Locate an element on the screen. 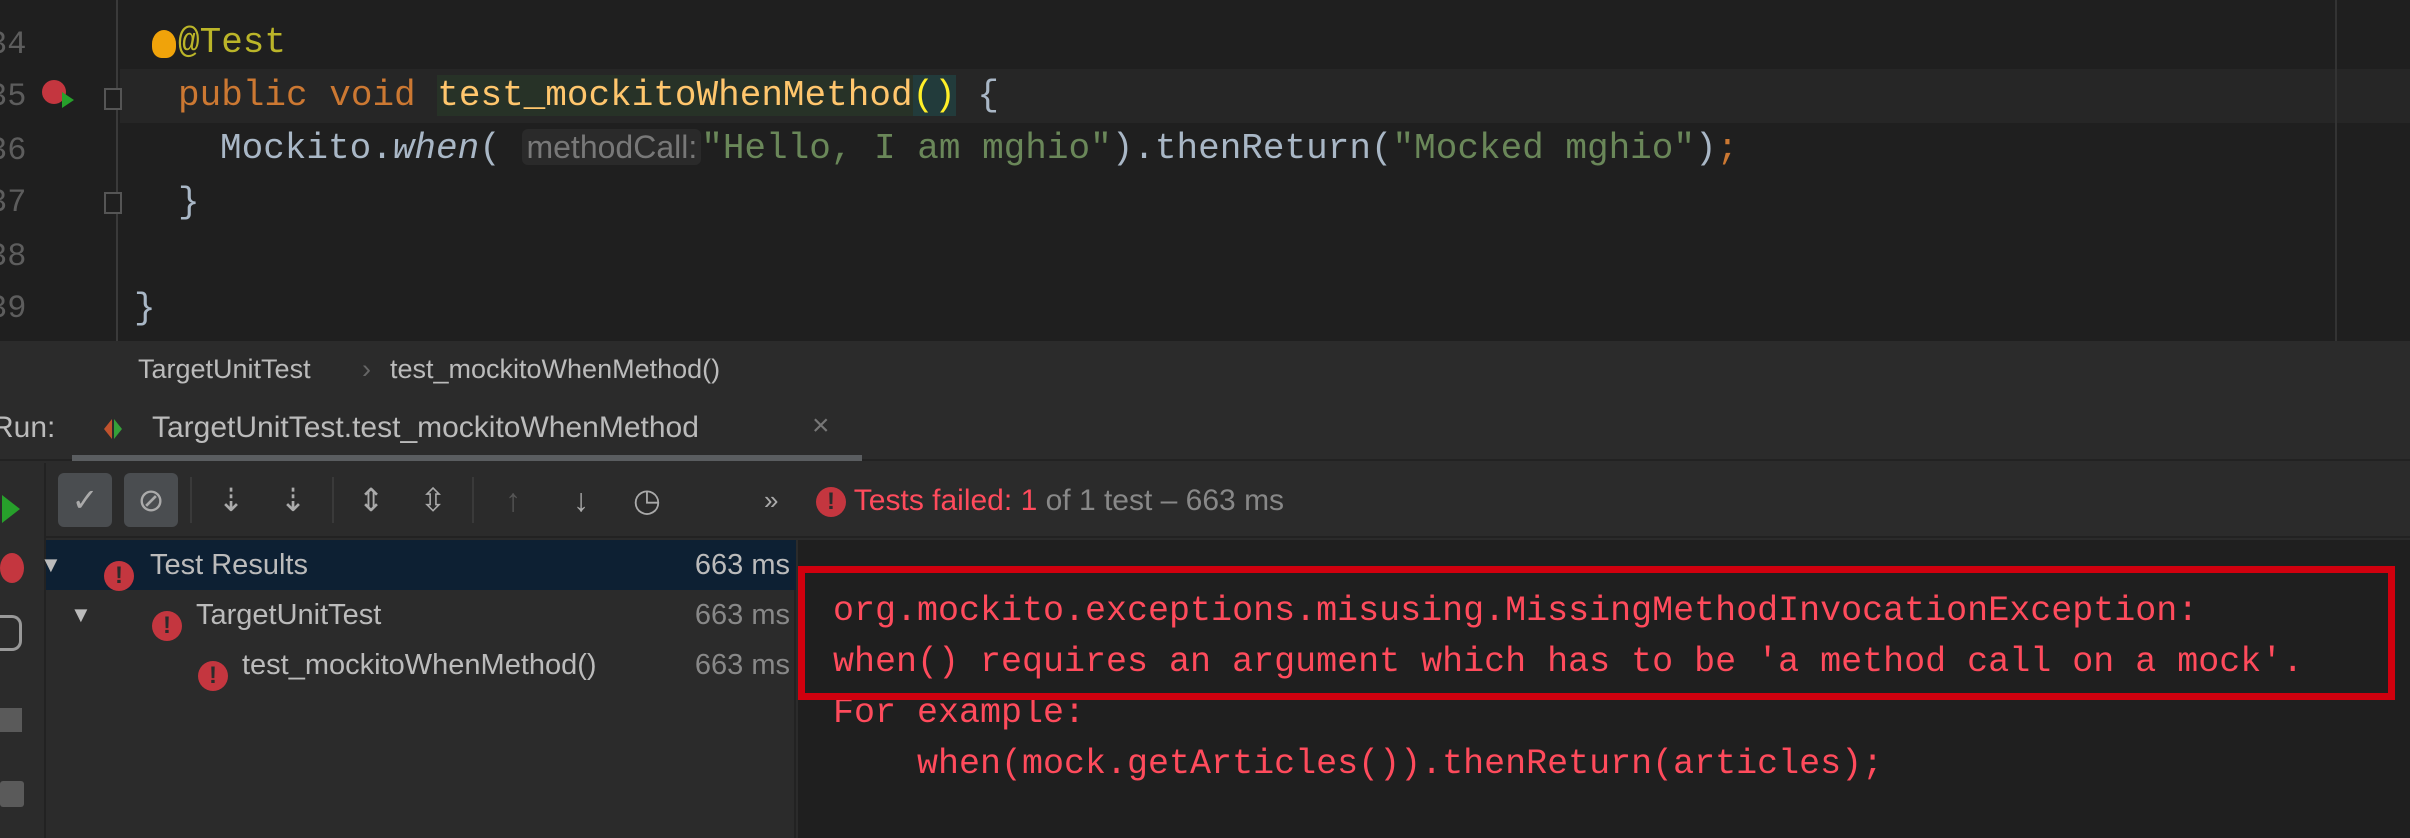 This screenshot has width=2410, height=838. run-tab: TargetUnitTest.test_mockitoWhenMethod × is located at coordinates (467, 429).